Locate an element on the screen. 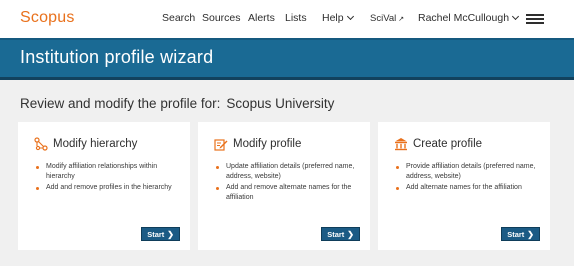 The image size is (574, 266). page-title: Institution profile wizard is located at coordinates (117, 57).